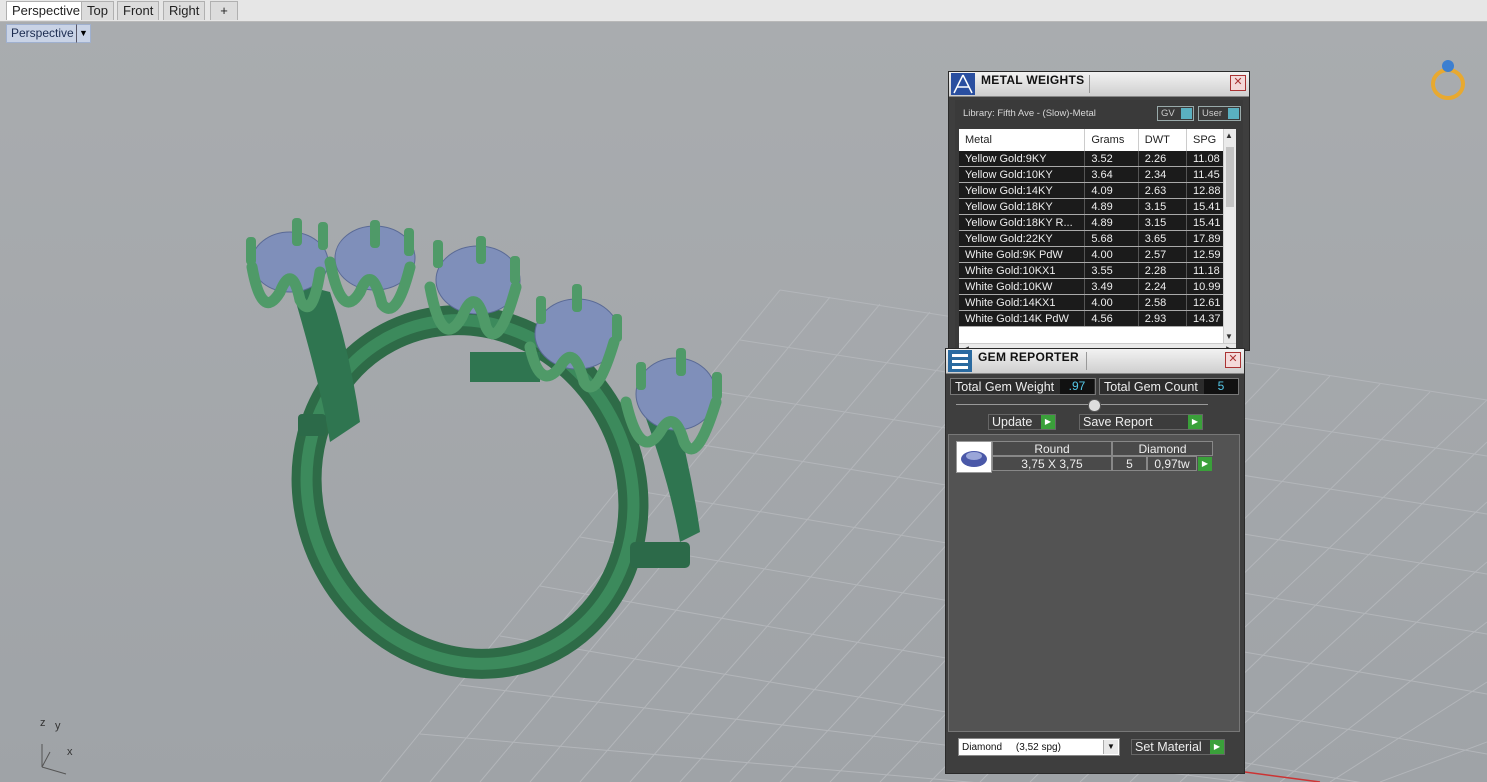 The height and width of the screenshot is (782, 1487). I want to click on metal-table-vertical-scrollbar: ▲ ▼, so click(1229, 236).